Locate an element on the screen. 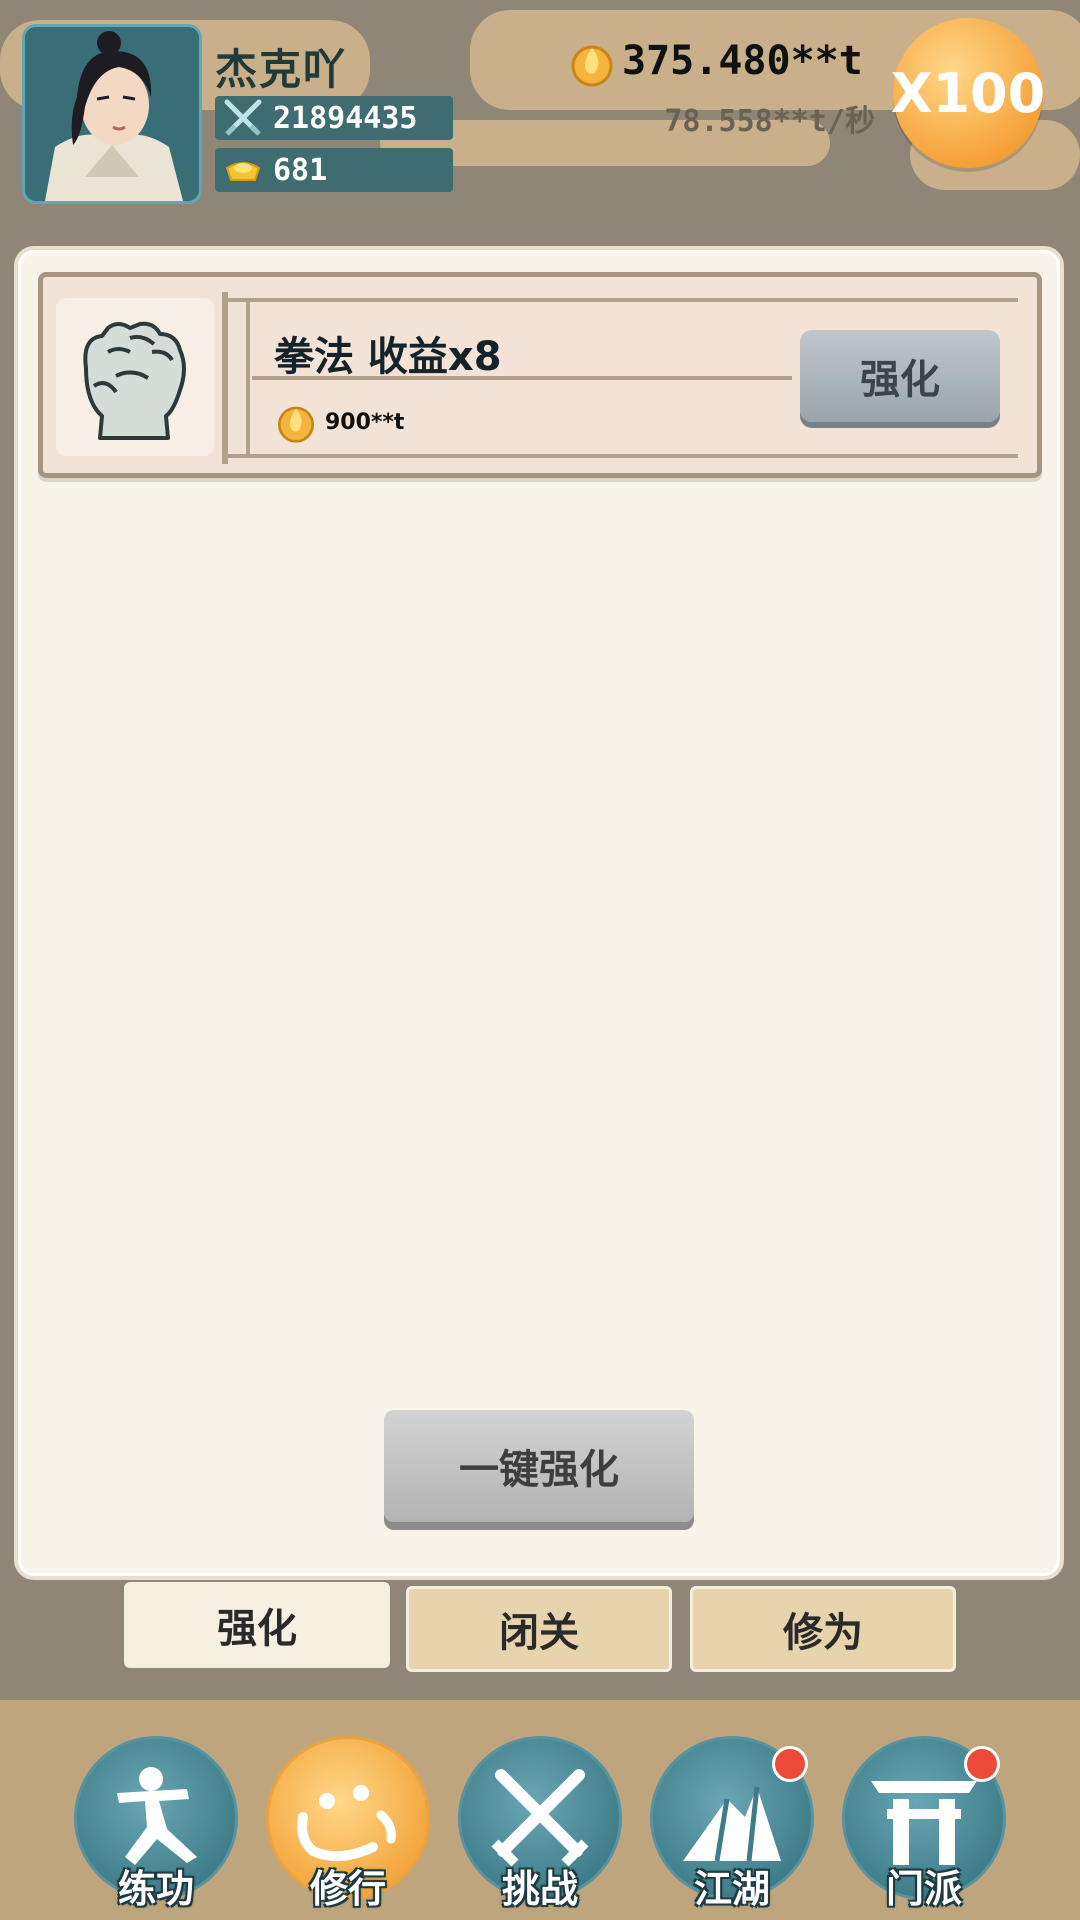  nav-challenge-label: 挑战 is located at coordinates (539, 1889).